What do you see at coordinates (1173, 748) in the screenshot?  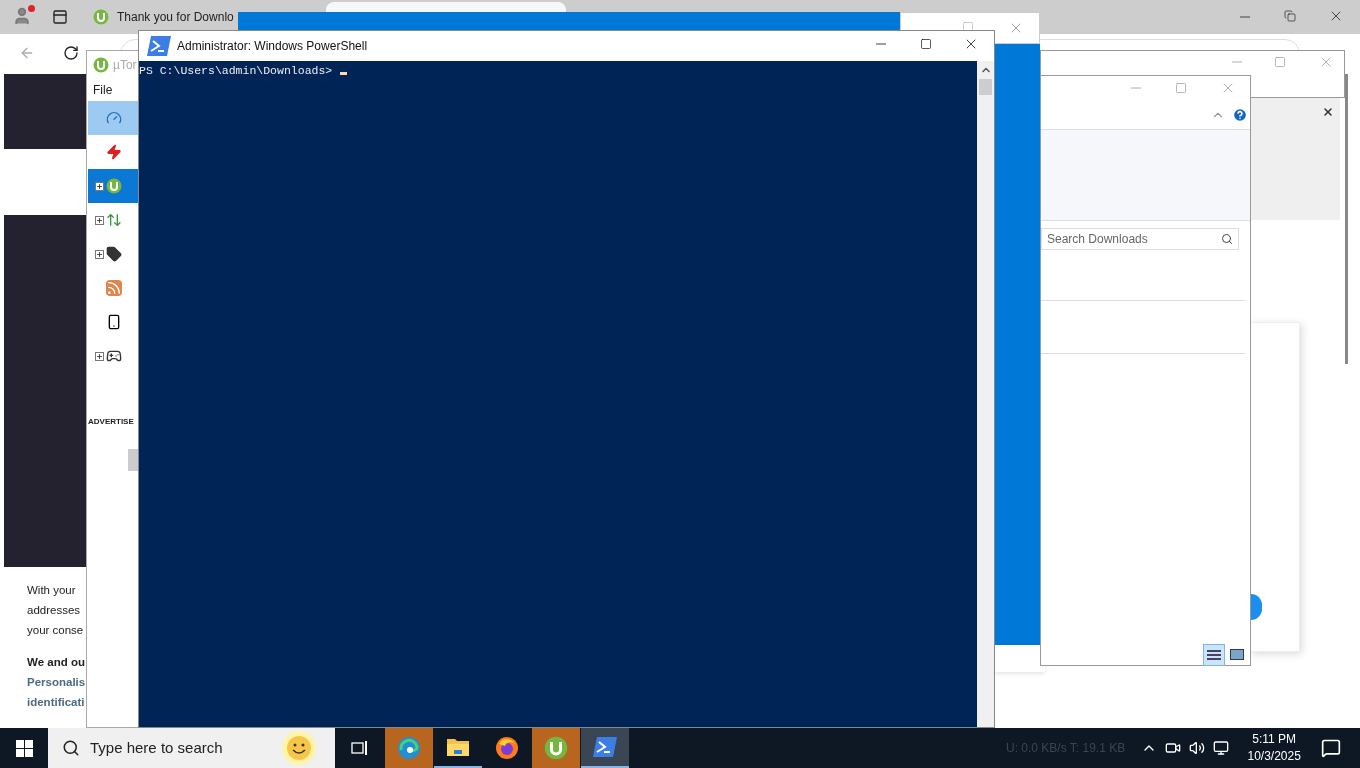 I see `camera-icon` at bounding box center [1173, 748].